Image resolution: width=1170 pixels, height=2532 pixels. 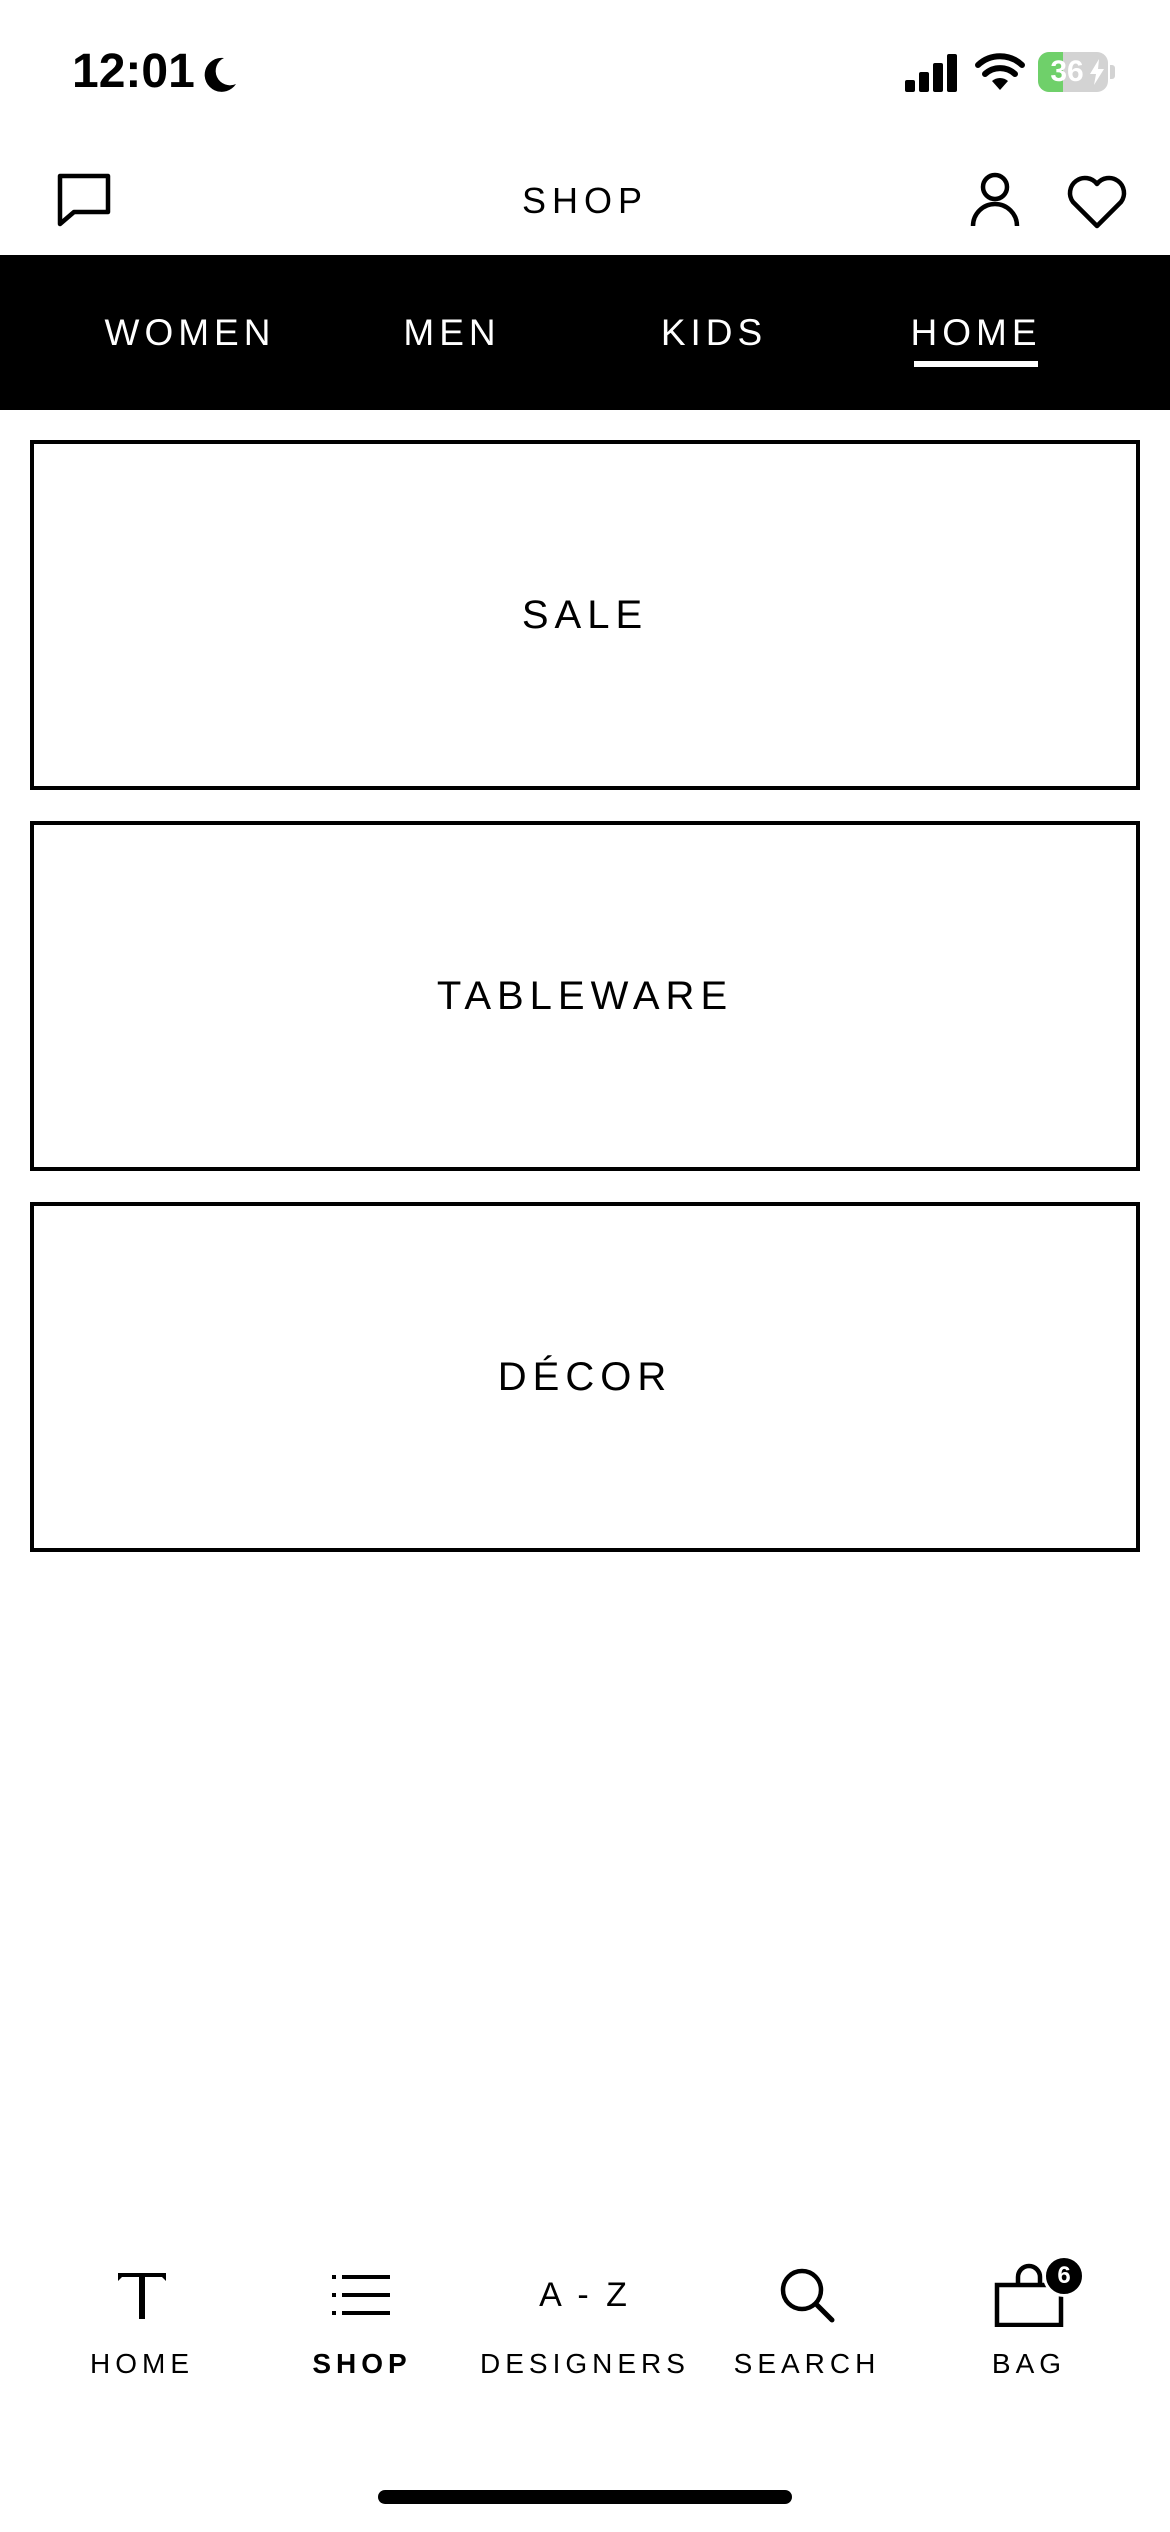 I want to click on battery-body: 36, so click(x=1073, y=72).